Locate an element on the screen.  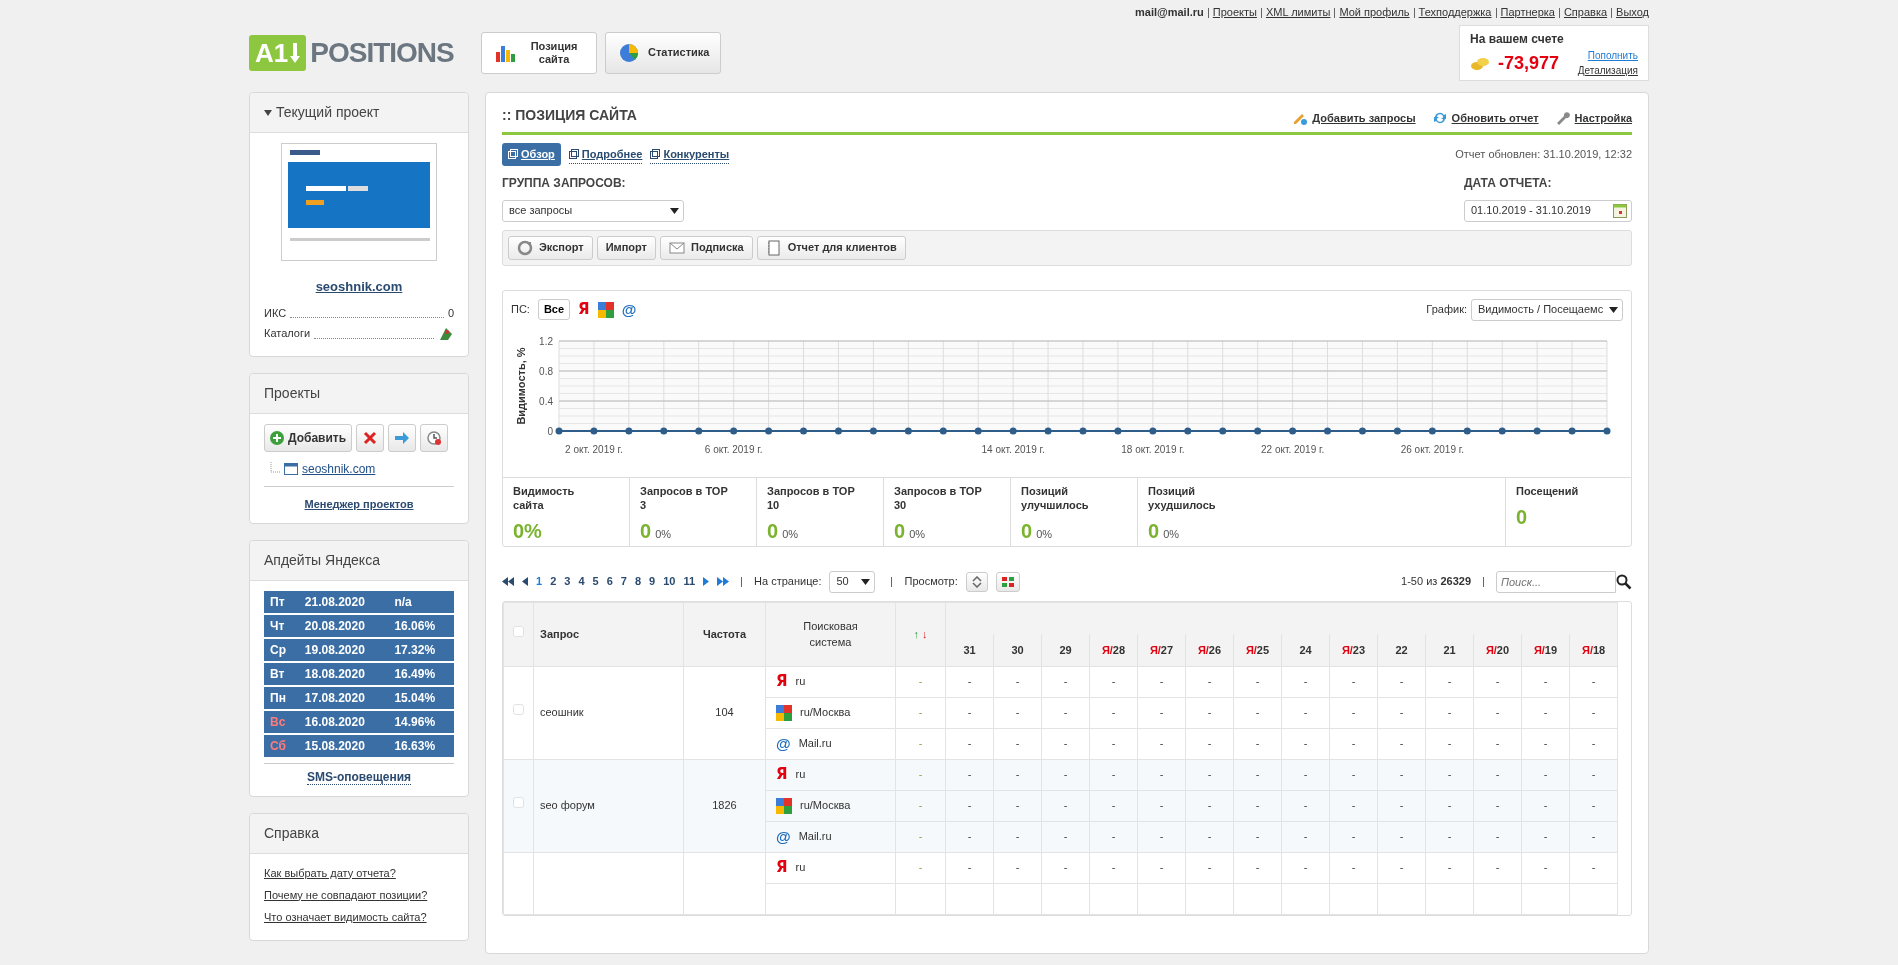
action-link: Добавить запросы is located at coordinates (1354, 117).